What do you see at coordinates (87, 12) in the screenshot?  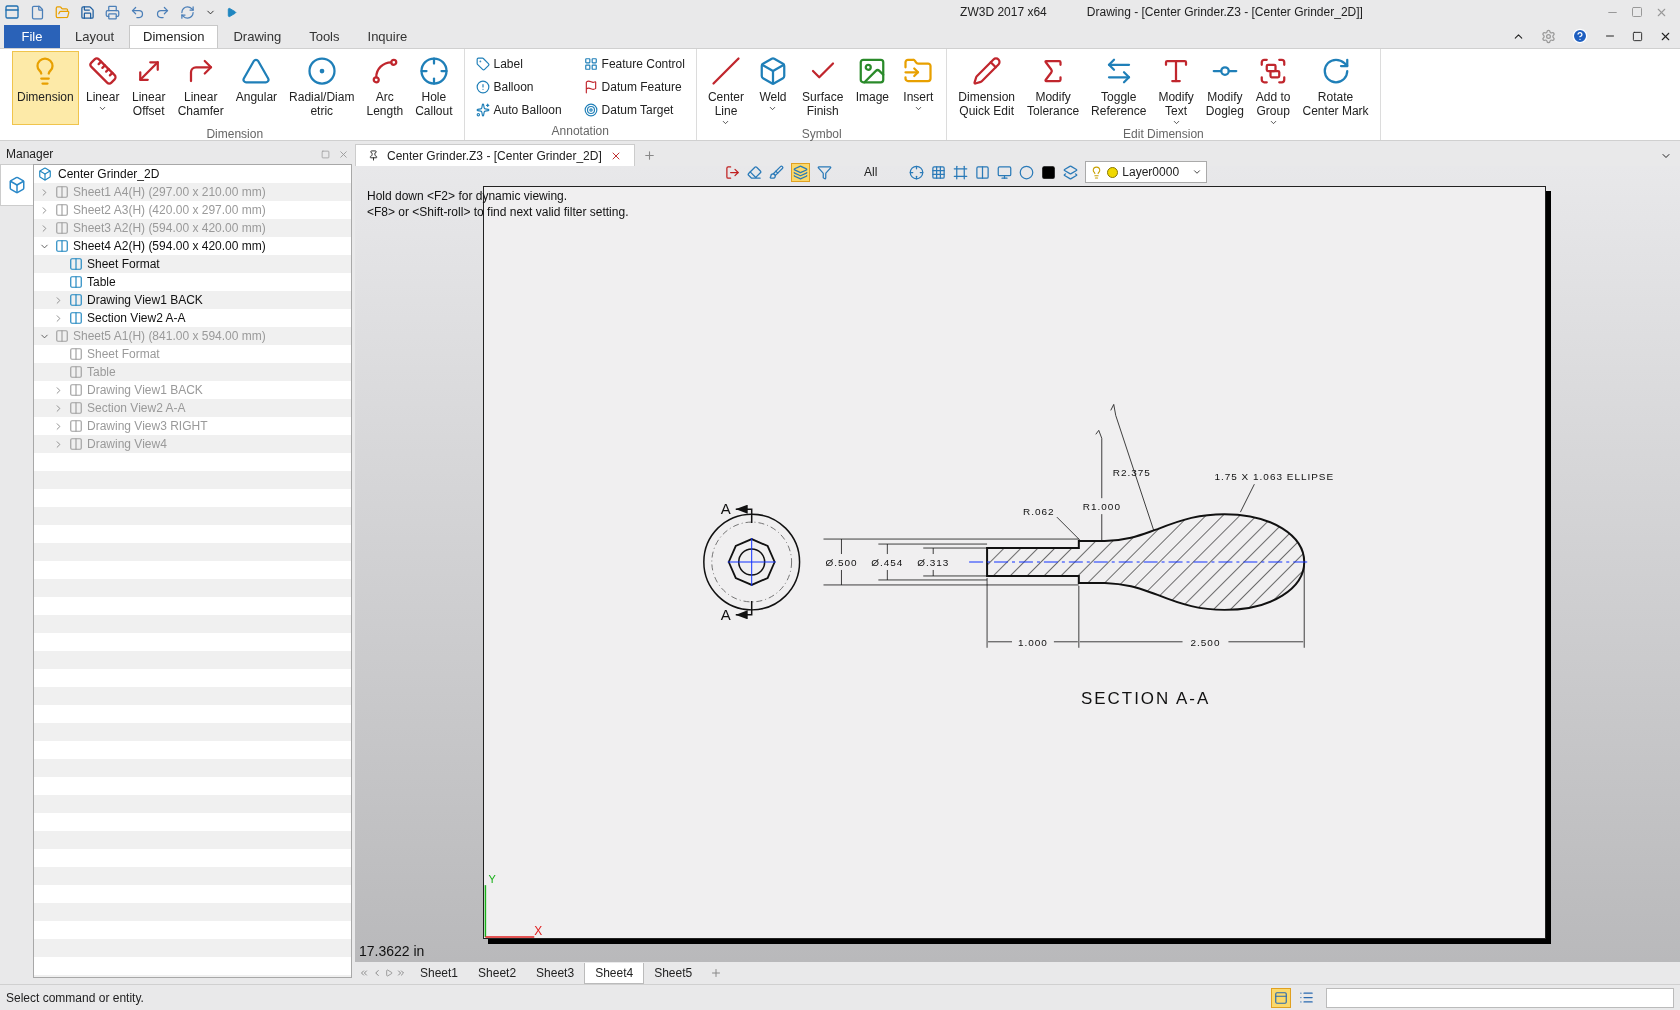 I see `save-icon` at bounding box center [87, 12].